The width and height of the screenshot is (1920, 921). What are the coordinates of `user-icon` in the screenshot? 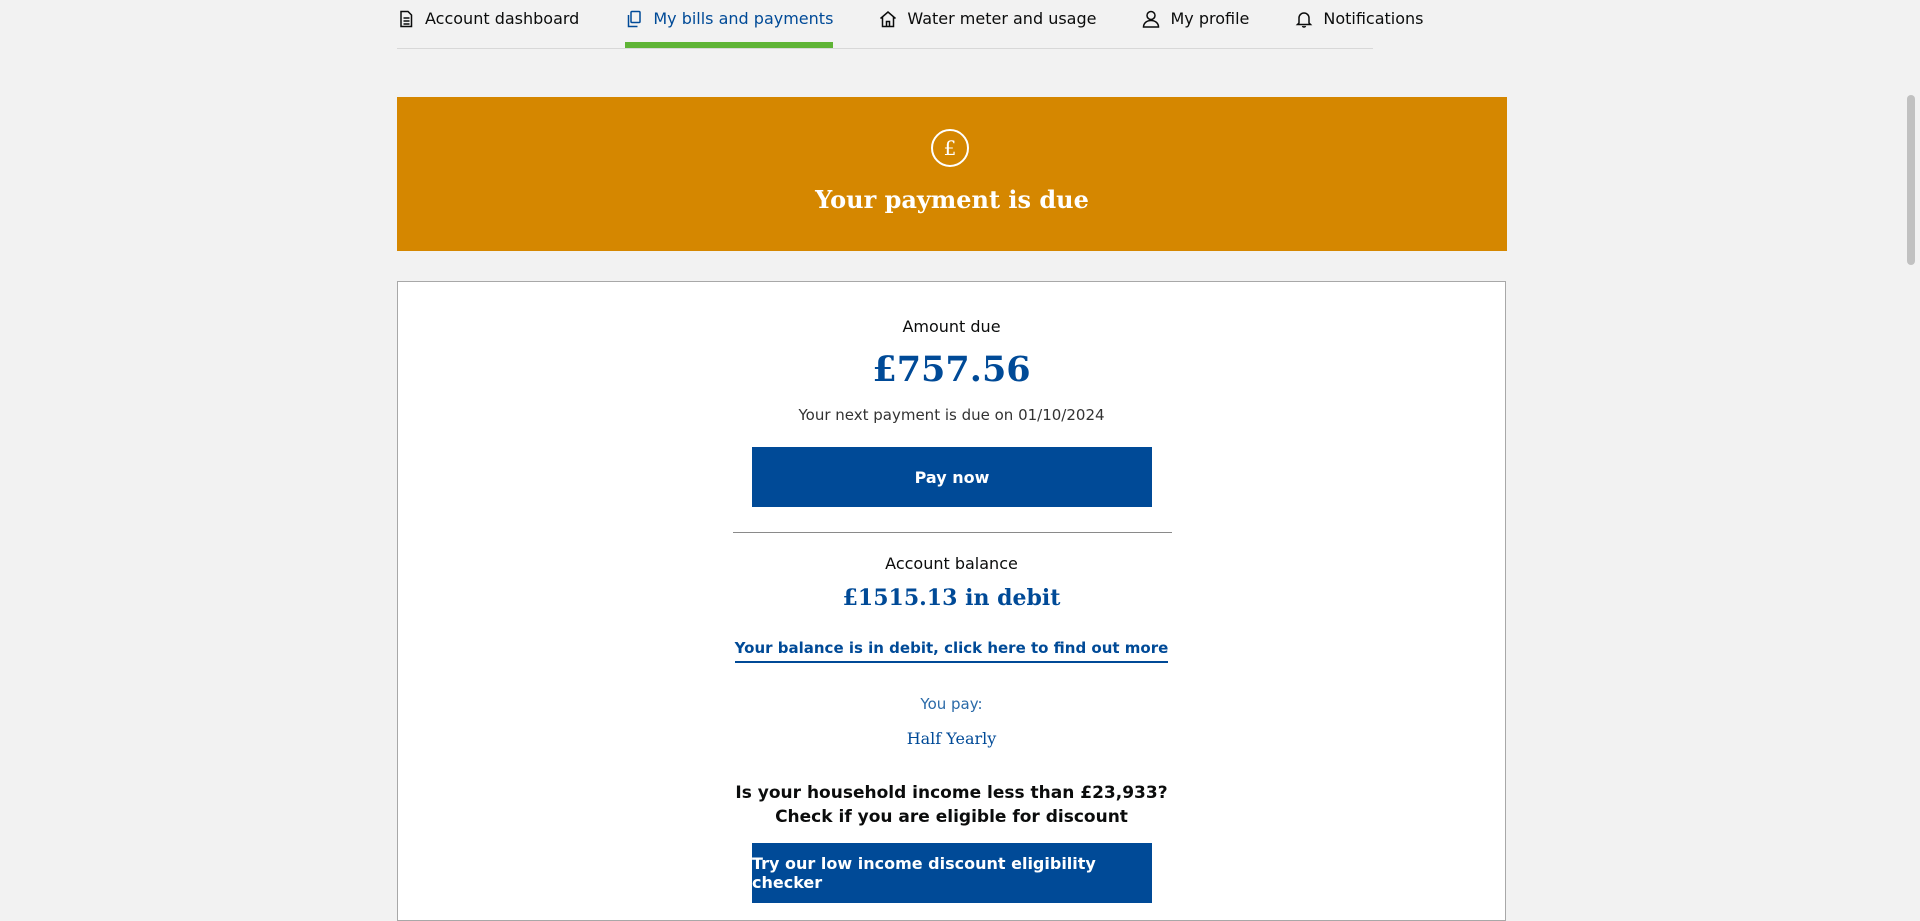 It's located at (1151, 19).